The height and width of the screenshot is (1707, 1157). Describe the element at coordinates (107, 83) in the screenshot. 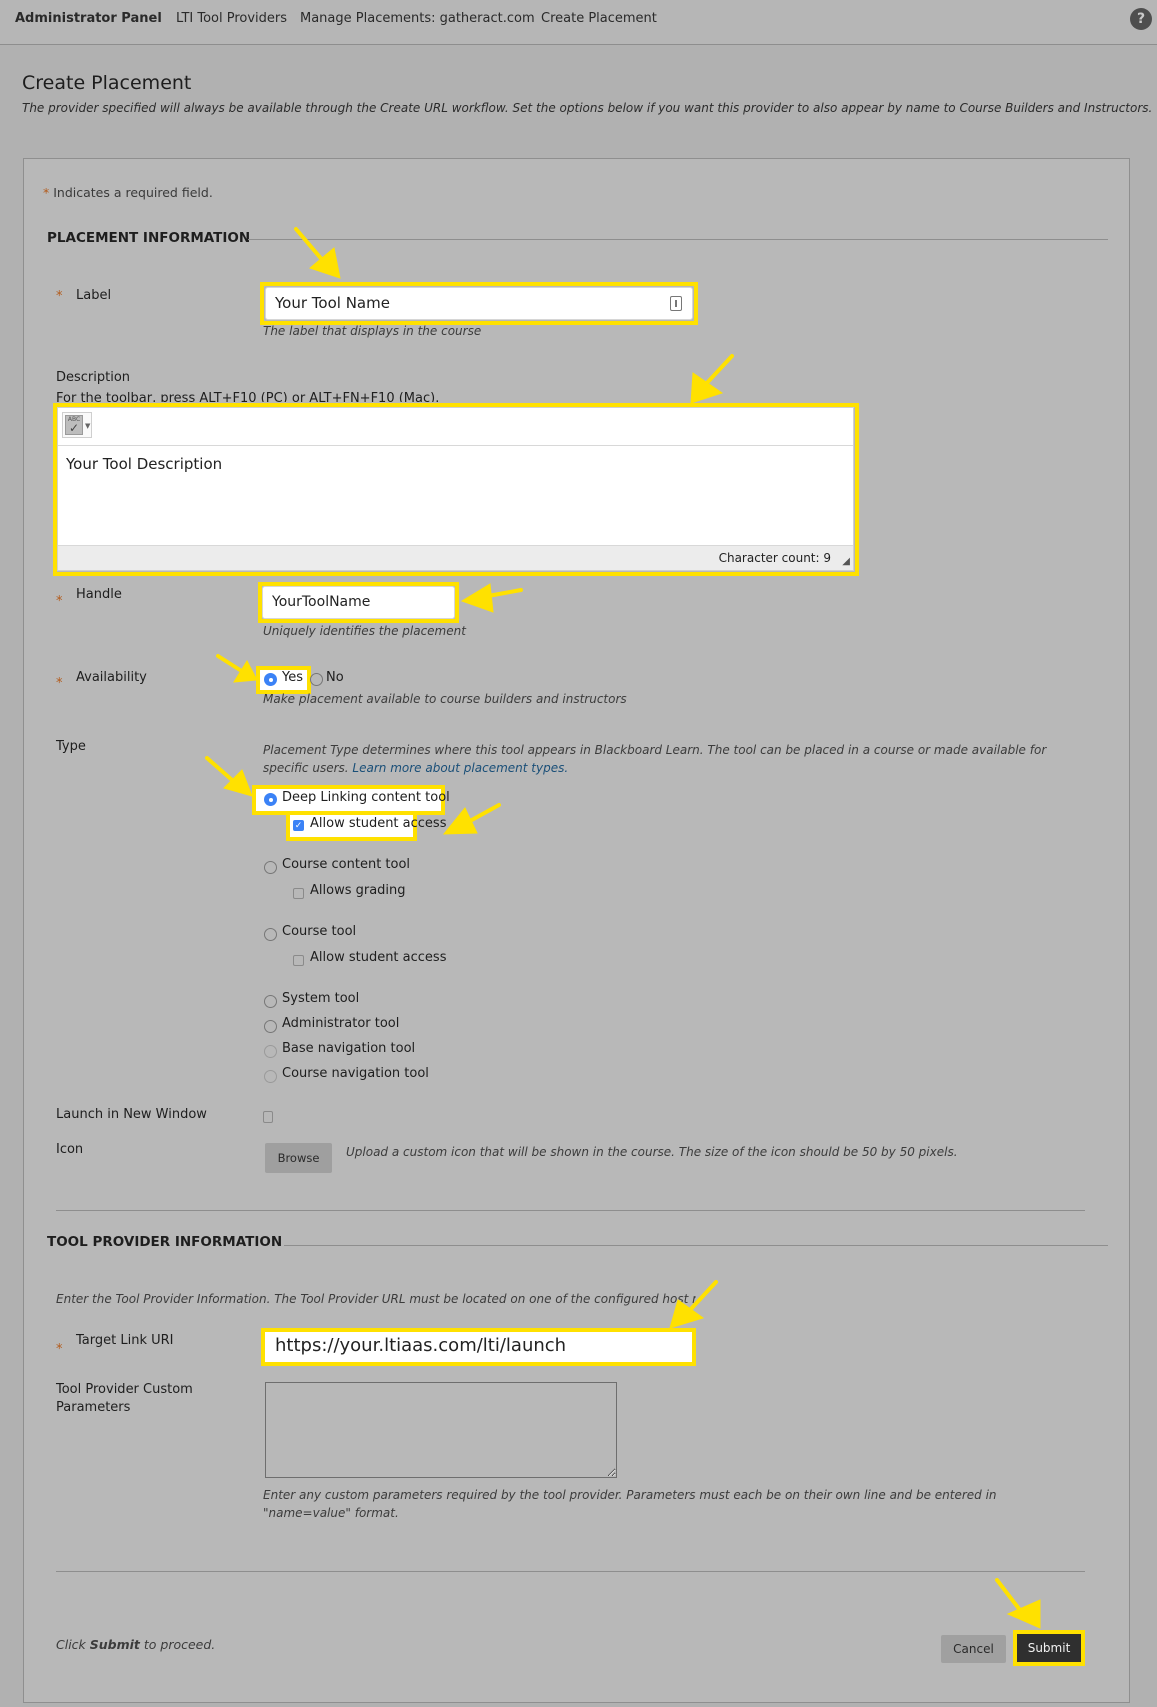

I see `page-title: Create Placement` at that location.